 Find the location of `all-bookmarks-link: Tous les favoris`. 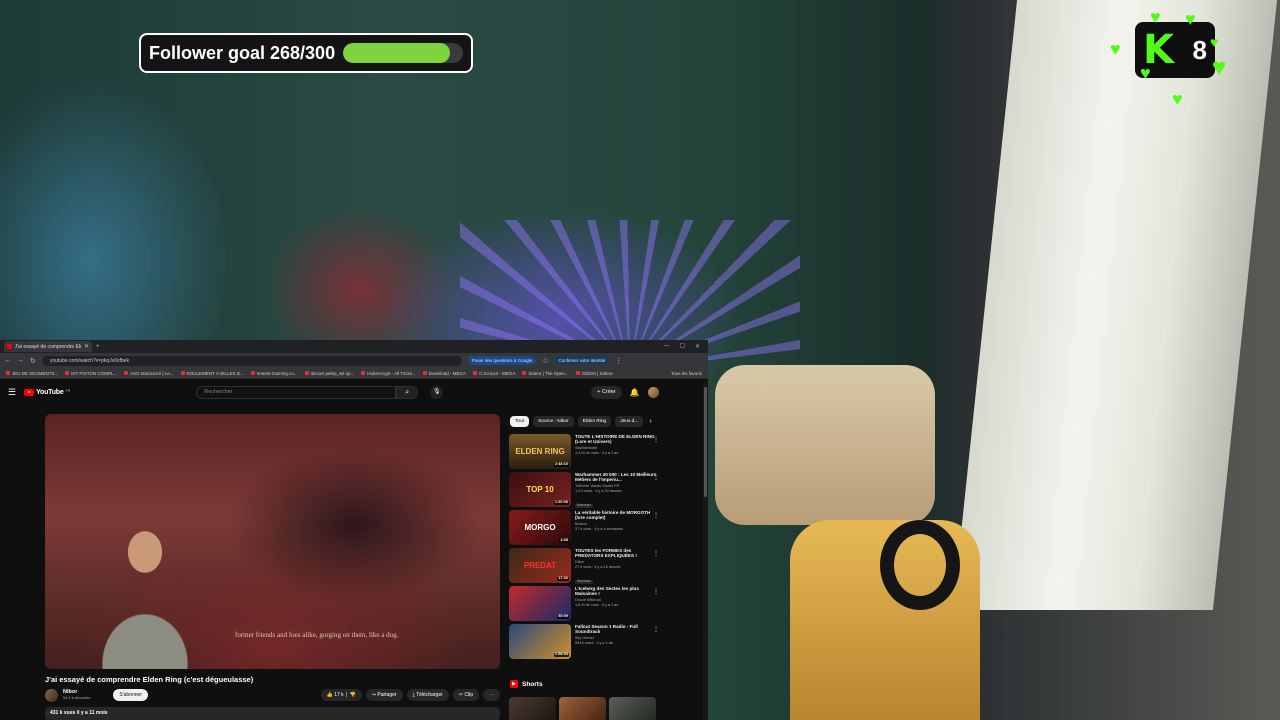

all-bookmarks-link: Tous les favoris is located at coordinates (689, 373).